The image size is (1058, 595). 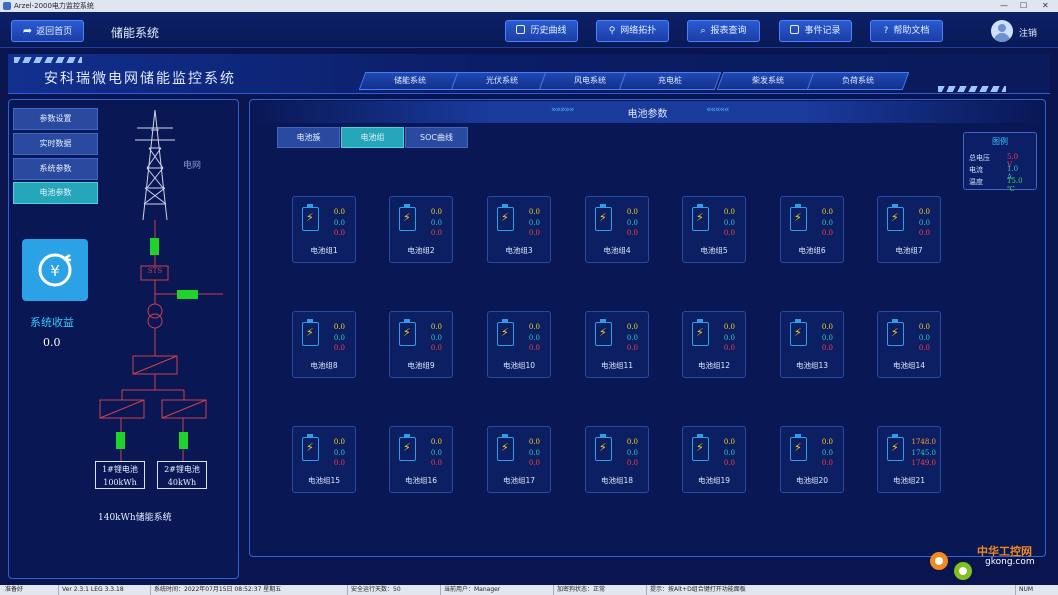 I want to click on back-home-button: ➦ 返回首页, so click(x=47, y=31).